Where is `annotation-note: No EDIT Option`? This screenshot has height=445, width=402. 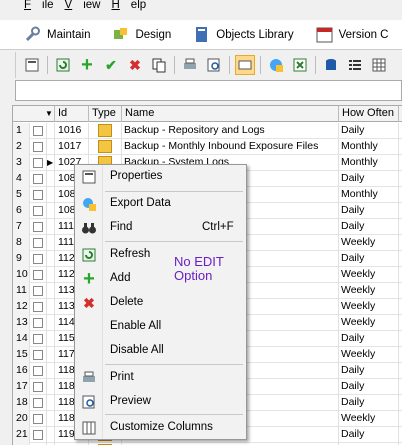
annotation-note: No EDIT Option is located at coordinates (199, 269).